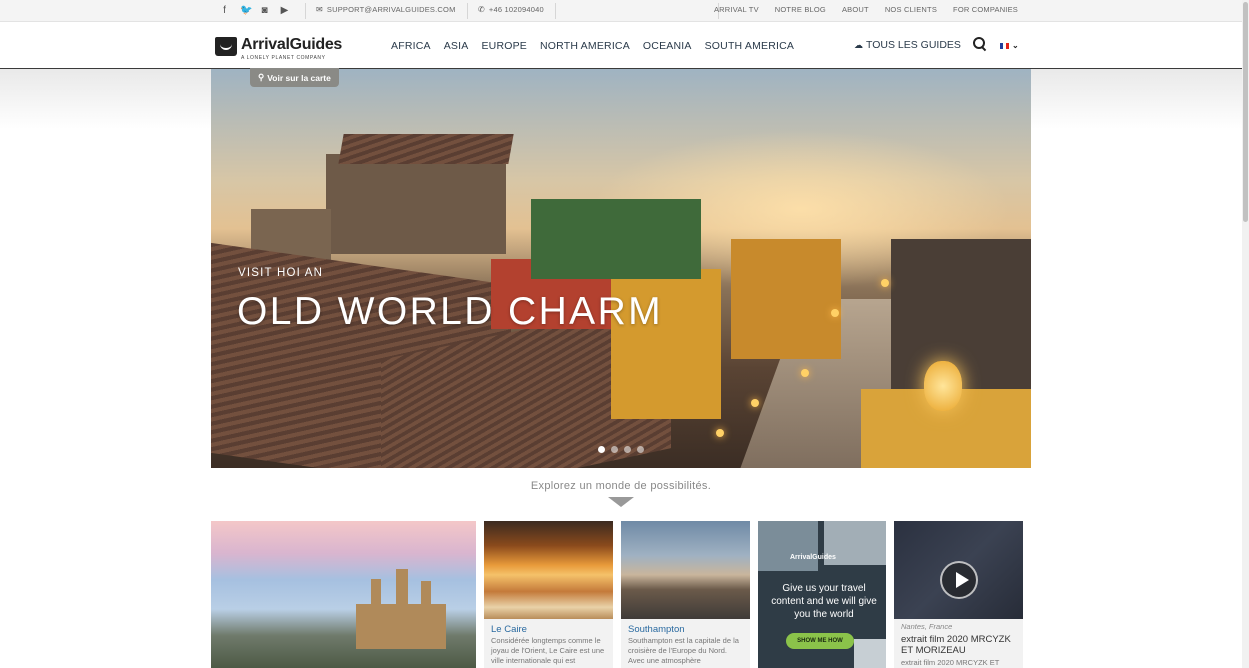 This screenshot has height=668, width=1249. What do you see at coordinates (911, 9) in the screenshot?
I see `top-link-clients: NOS CLIENTS` at bounding box center [911, 9].